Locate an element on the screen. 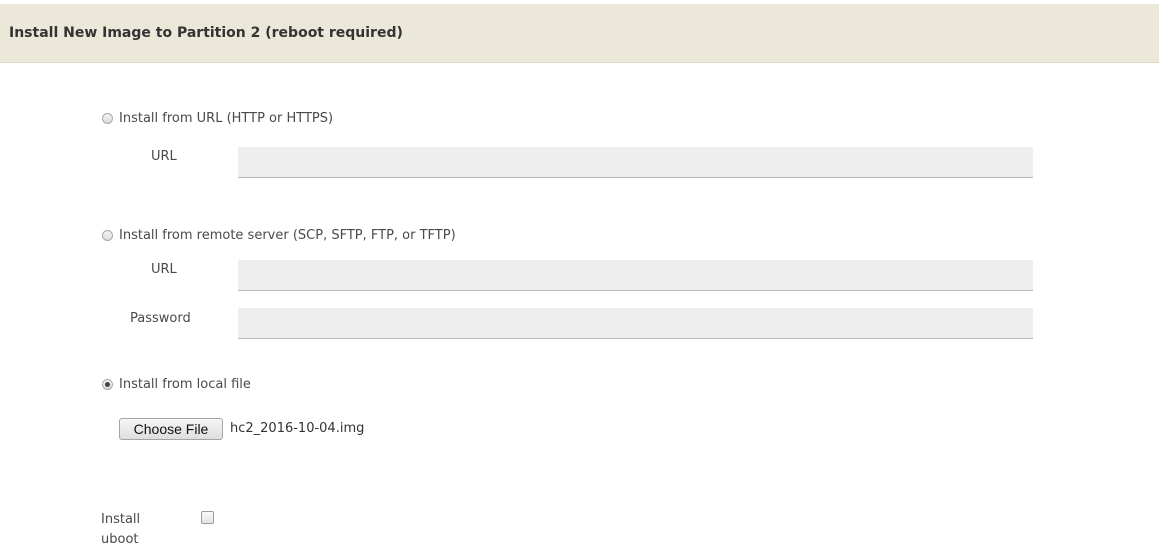 This screenshot has height=551, width=1159. install-from-local-option: Install from local file is located at coordinates (176, 384).